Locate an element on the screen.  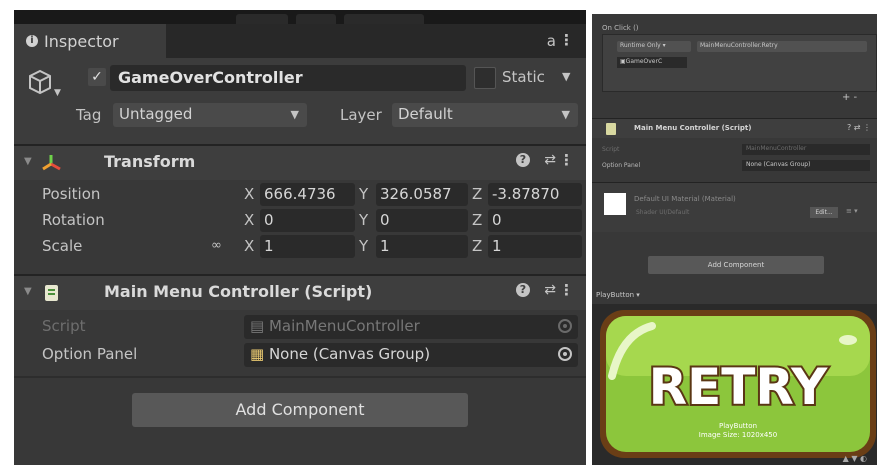
rotation-z-field: 0 is located at coordinates (535, 220).